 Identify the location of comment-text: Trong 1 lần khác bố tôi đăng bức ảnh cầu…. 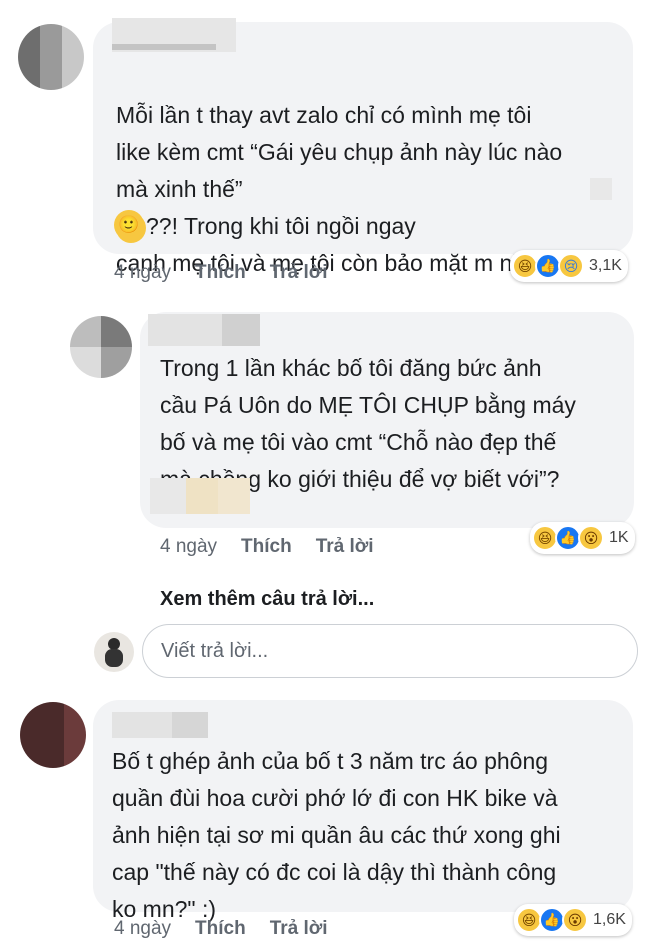
(368, 423).